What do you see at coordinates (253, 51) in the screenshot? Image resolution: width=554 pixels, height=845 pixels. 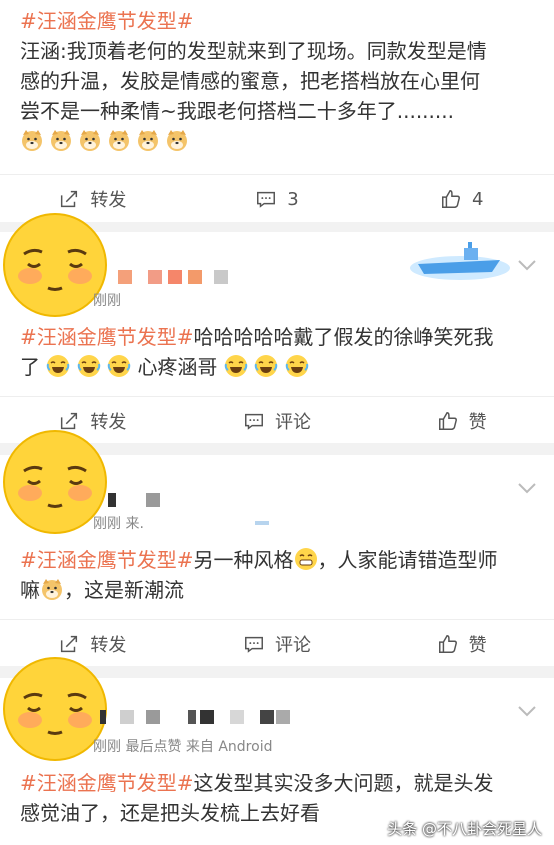 I see `post-line: 汪涵:我顶着老何的发型就来到了现场。同款发型是情` at bounding box center [253, 51].